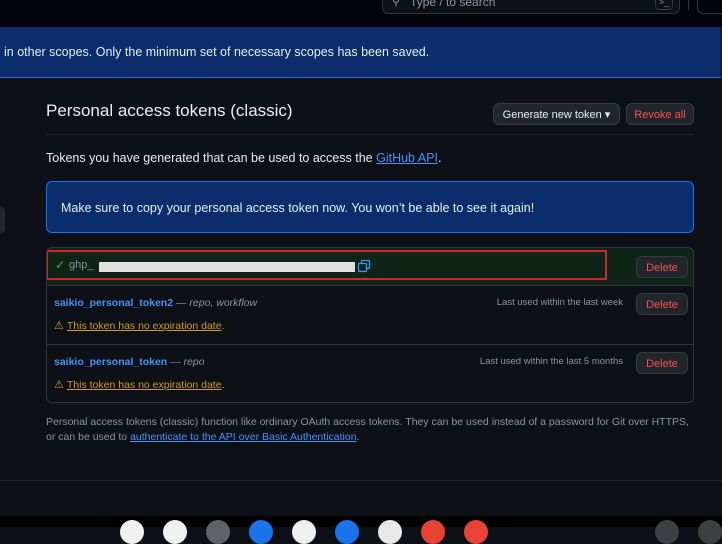 This screenshot has height=544, width=722. Describe the element at coordinates (407, 158) in the screenshot. I see `github-api-link: GitHub API` at that location.